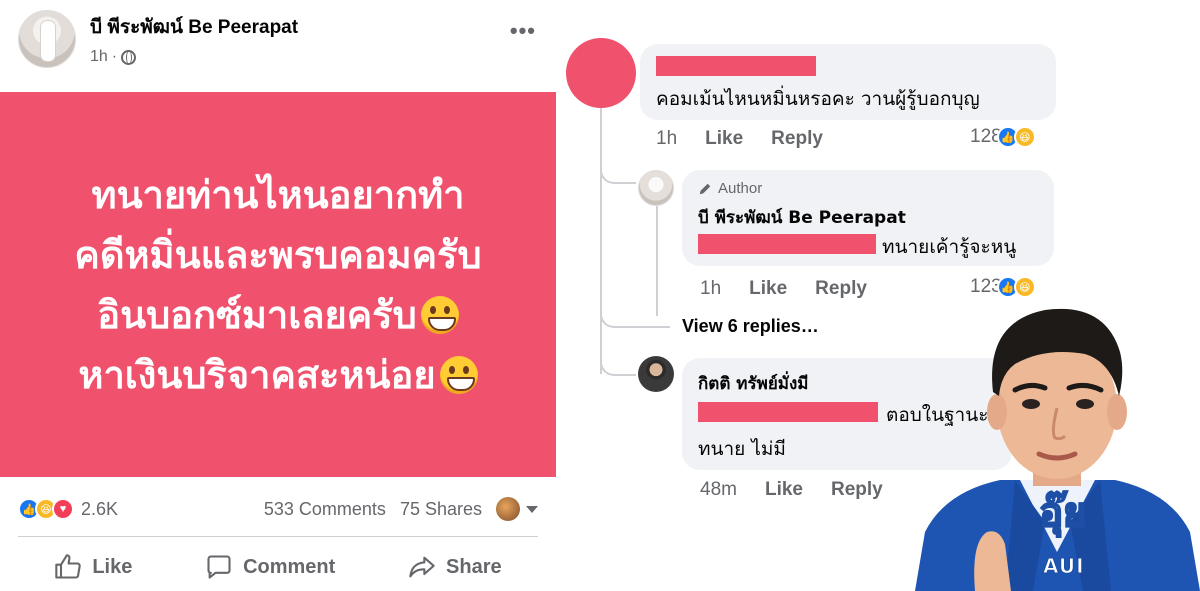  What do you see at coordinates (441, 509) in the screenshot?
I see `shares-count: 75 Shares` at bounding box center [441, 509].